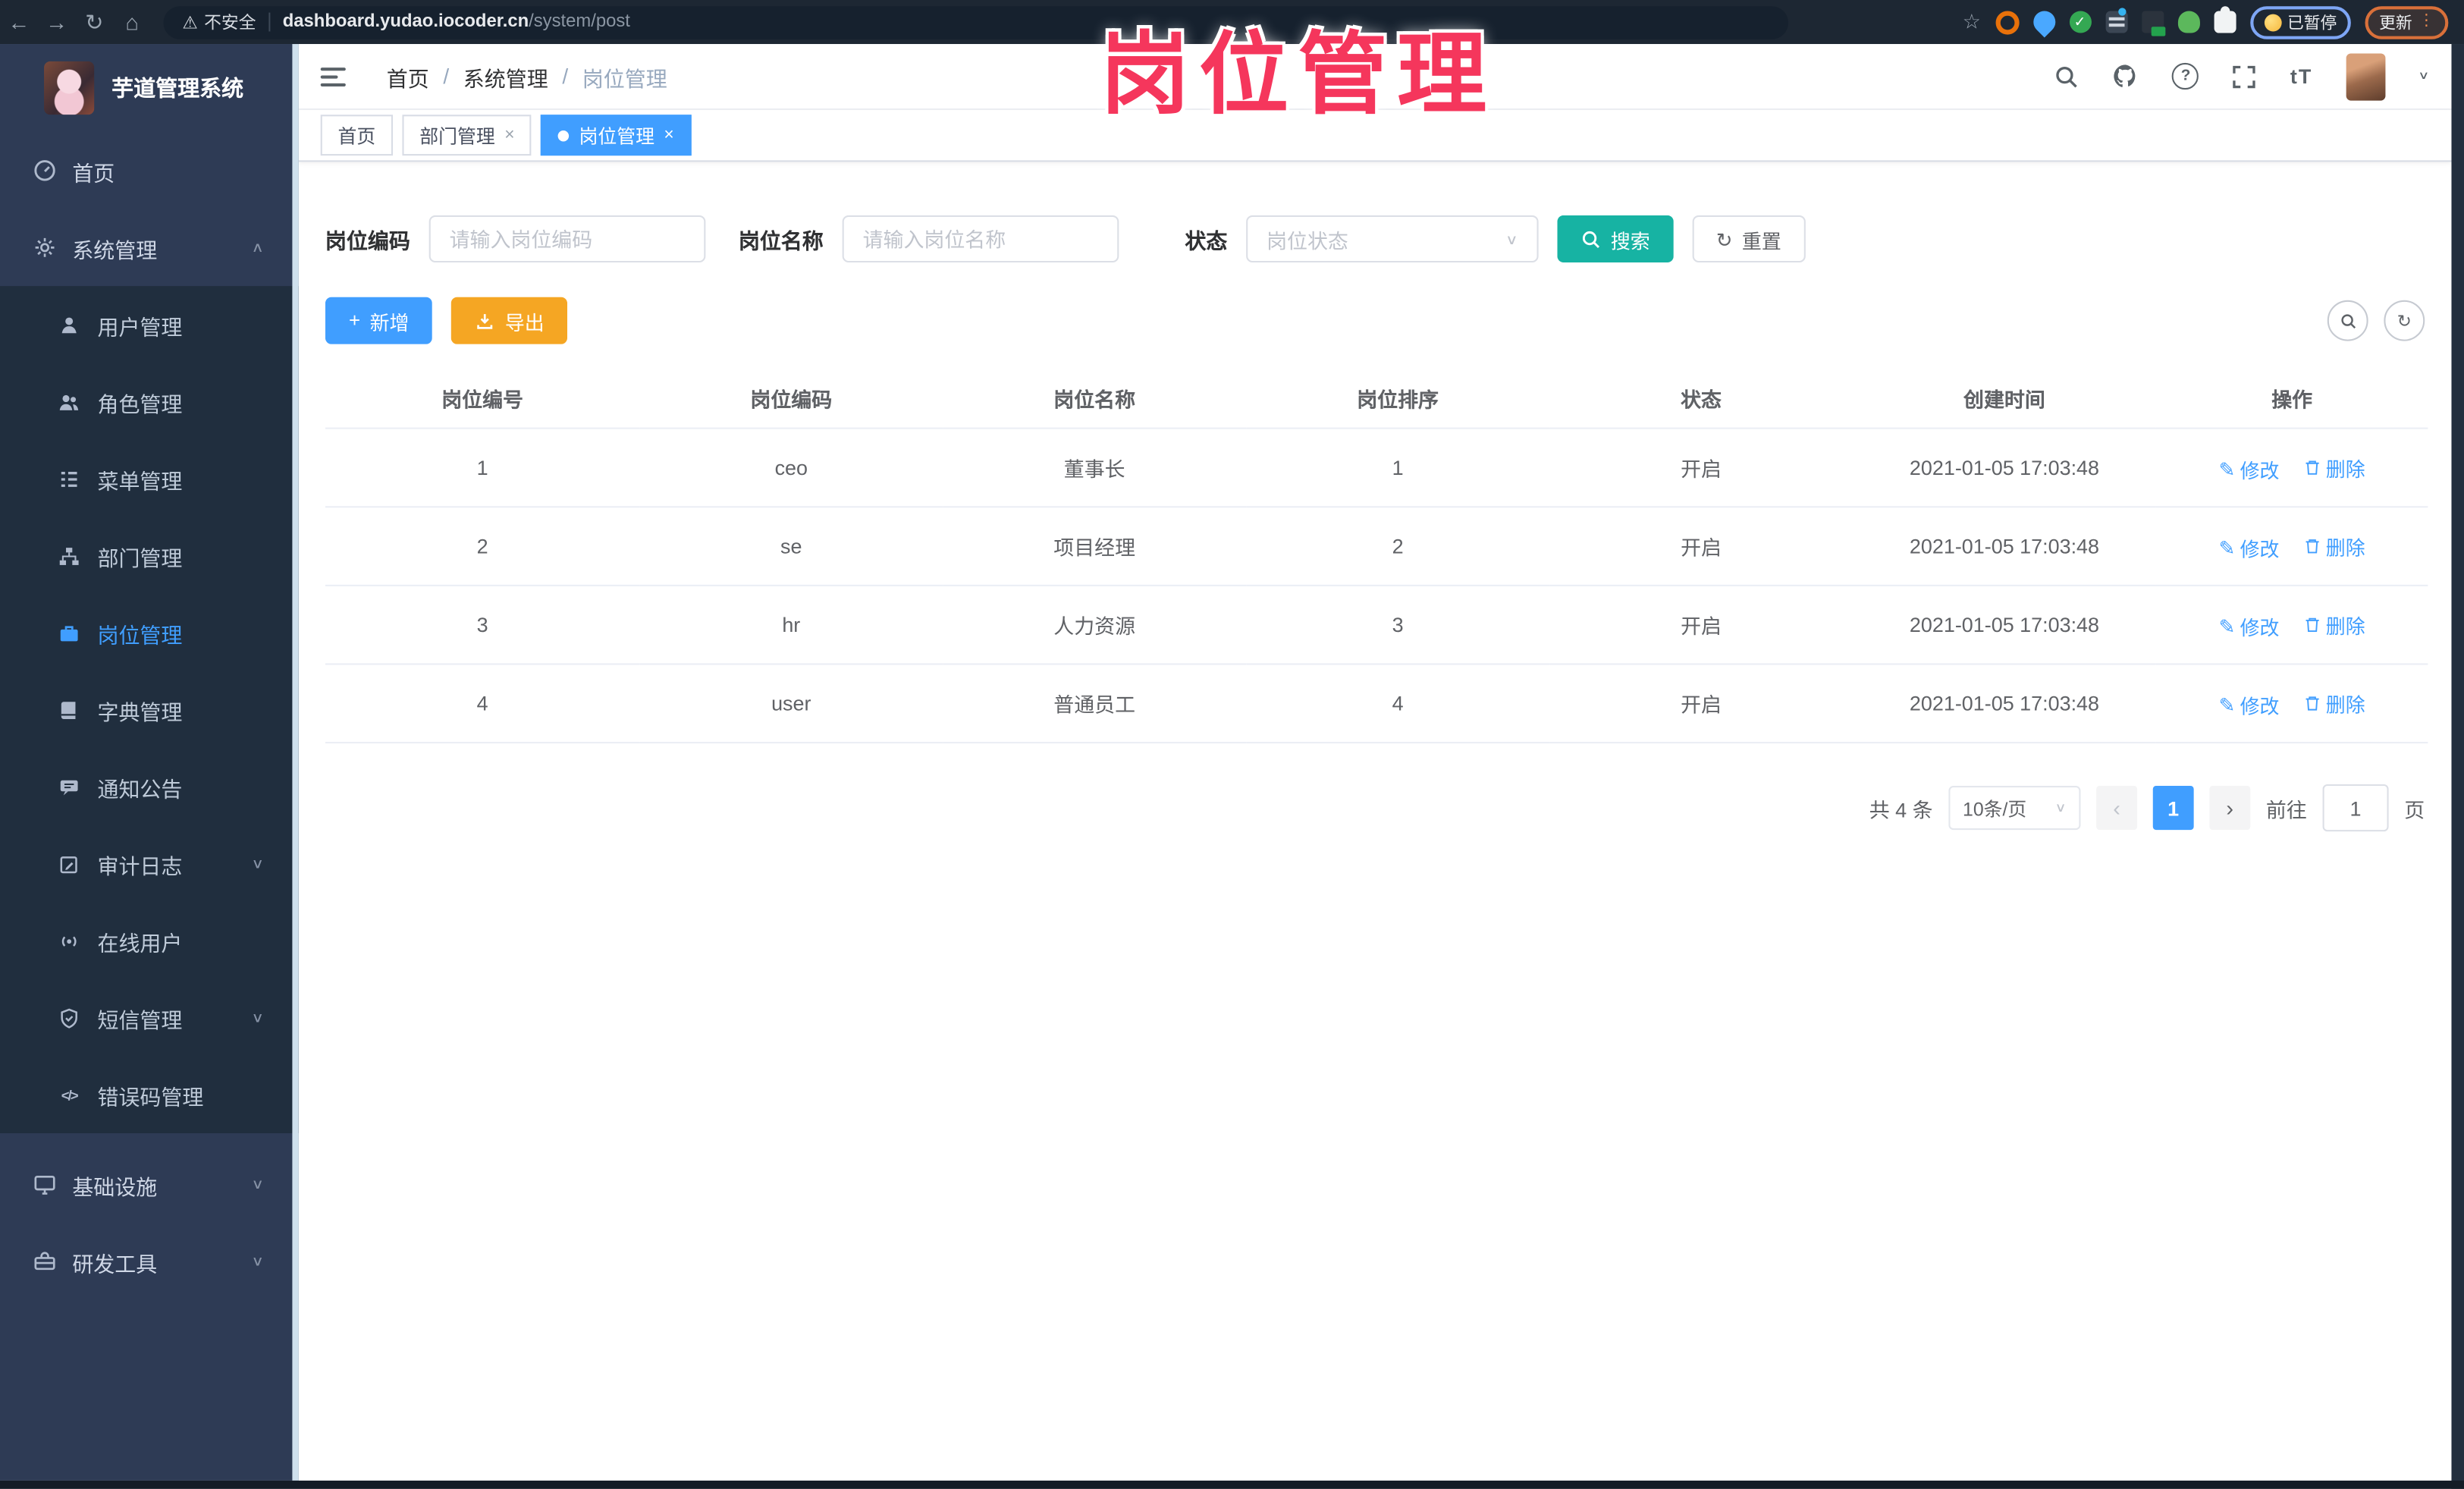  I want to click on briefcase-icon, so click(69, 633).